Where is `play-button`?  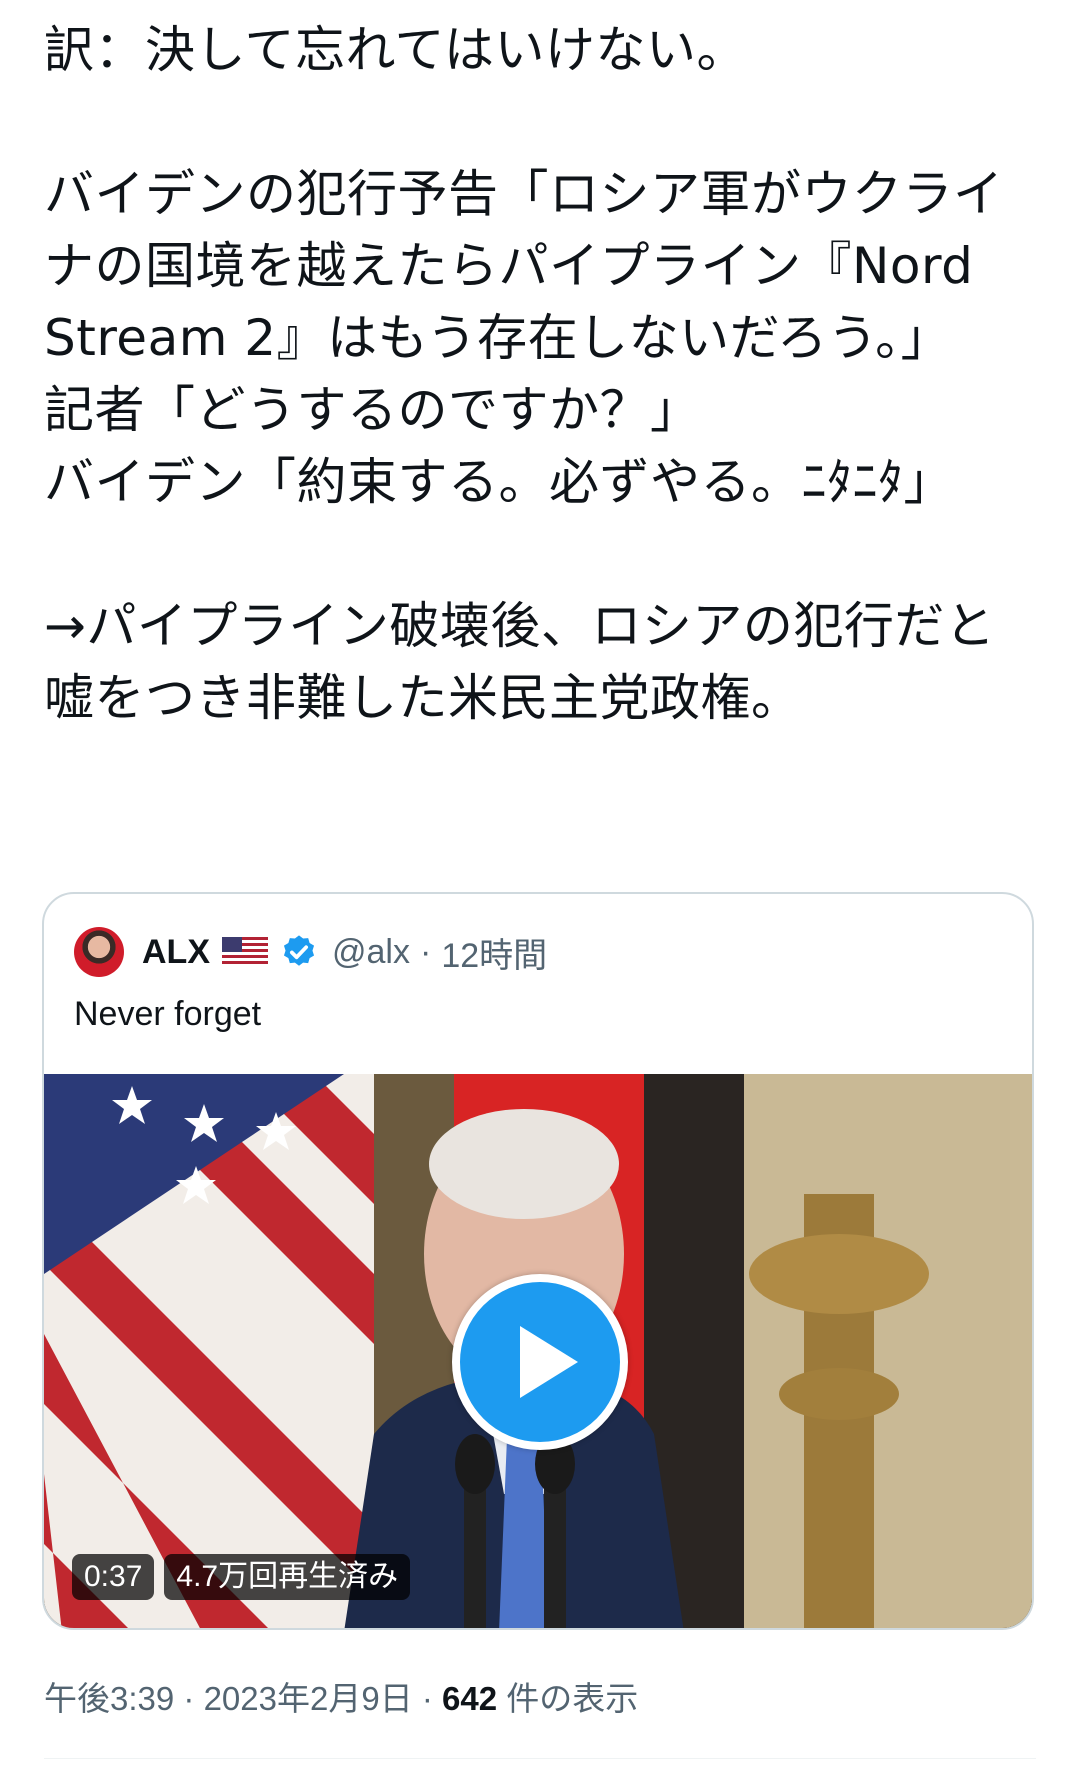
play-button is located at coordinates (540, 1362).